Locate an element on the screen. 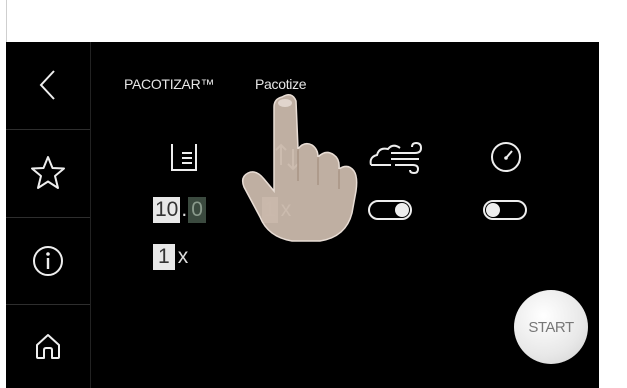 The height and width of the screenshot is (388, 627). favorites-button is located at coordinates (48, 173).